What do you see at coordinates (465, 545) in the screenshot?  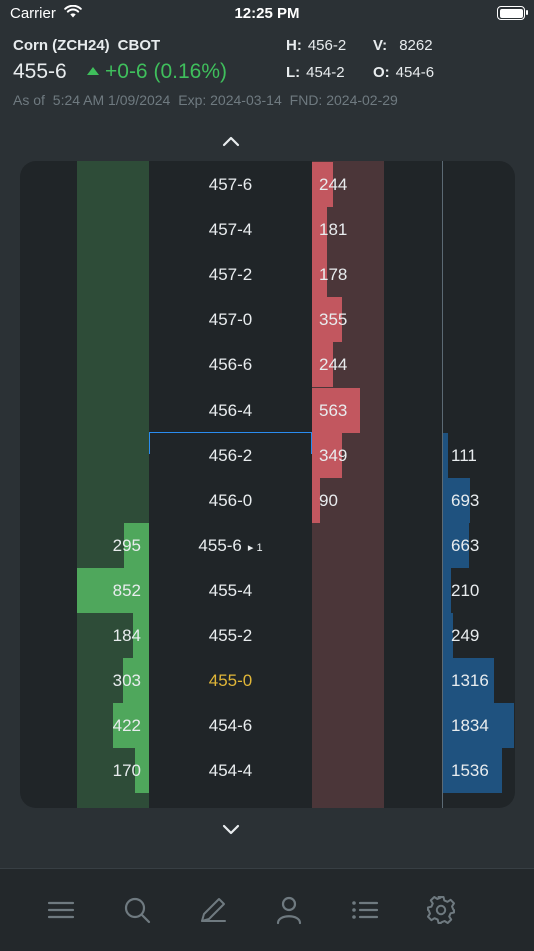 I see `volume-at-price: 663` at bounding box center [465, 545].